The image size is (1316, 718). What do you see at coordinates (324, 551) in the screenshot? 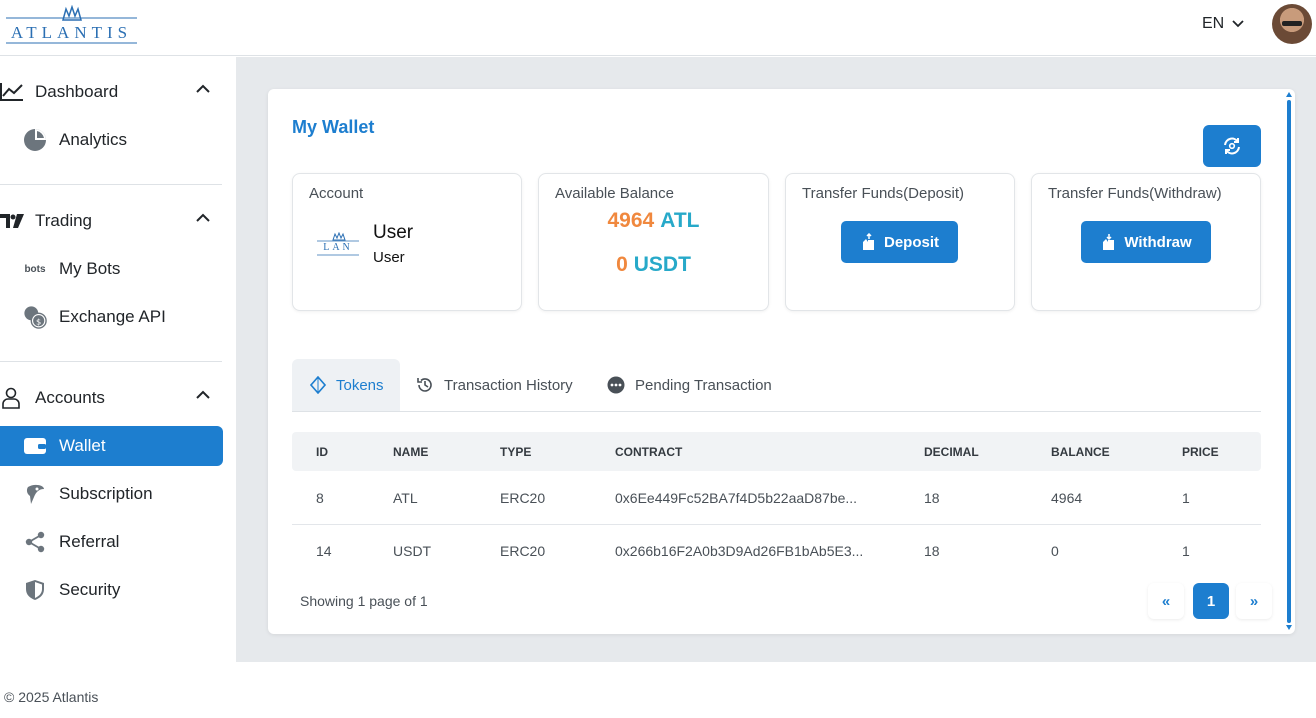
I see `cell-id: 14` at bounding box center [324, 551].